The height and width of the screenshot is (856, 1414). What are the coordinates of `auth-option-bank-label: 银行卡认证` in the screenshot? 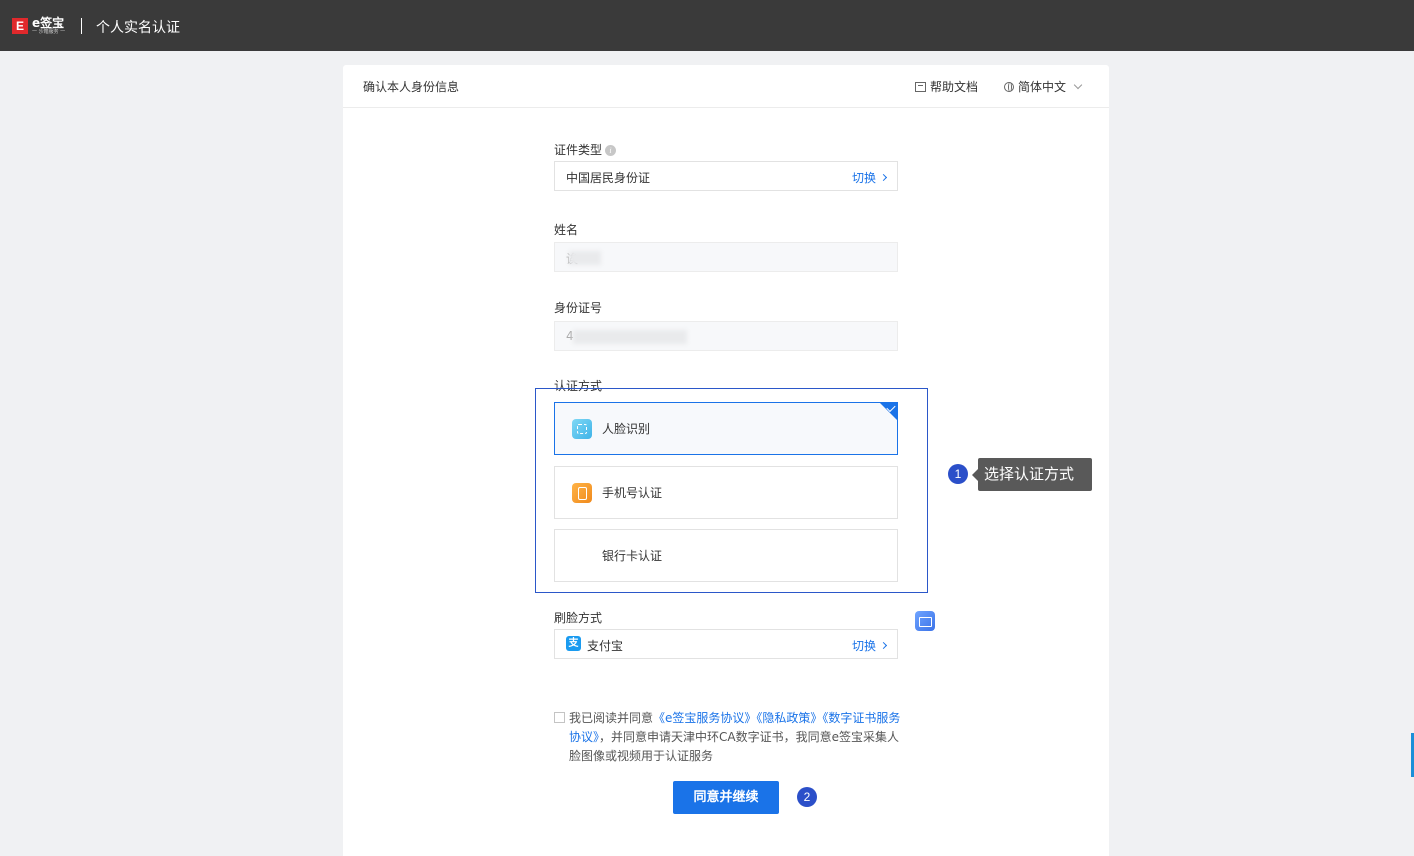 It's located at (632, 556).